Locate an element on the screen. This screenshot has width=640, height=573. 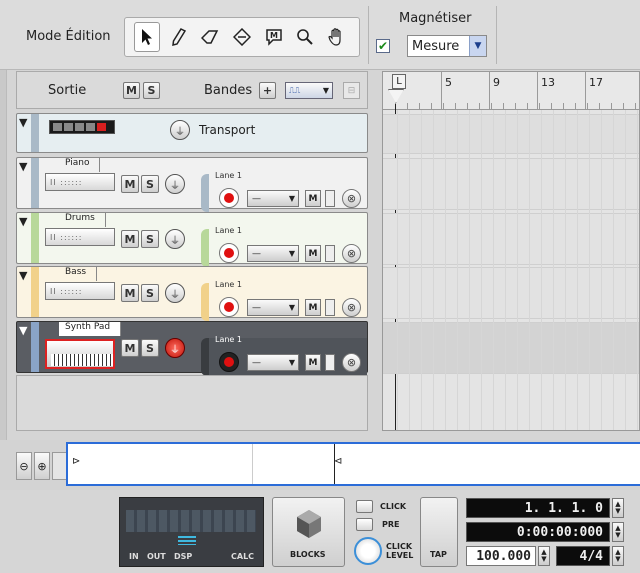
song-position-marker is located at coordinates (396, 96).